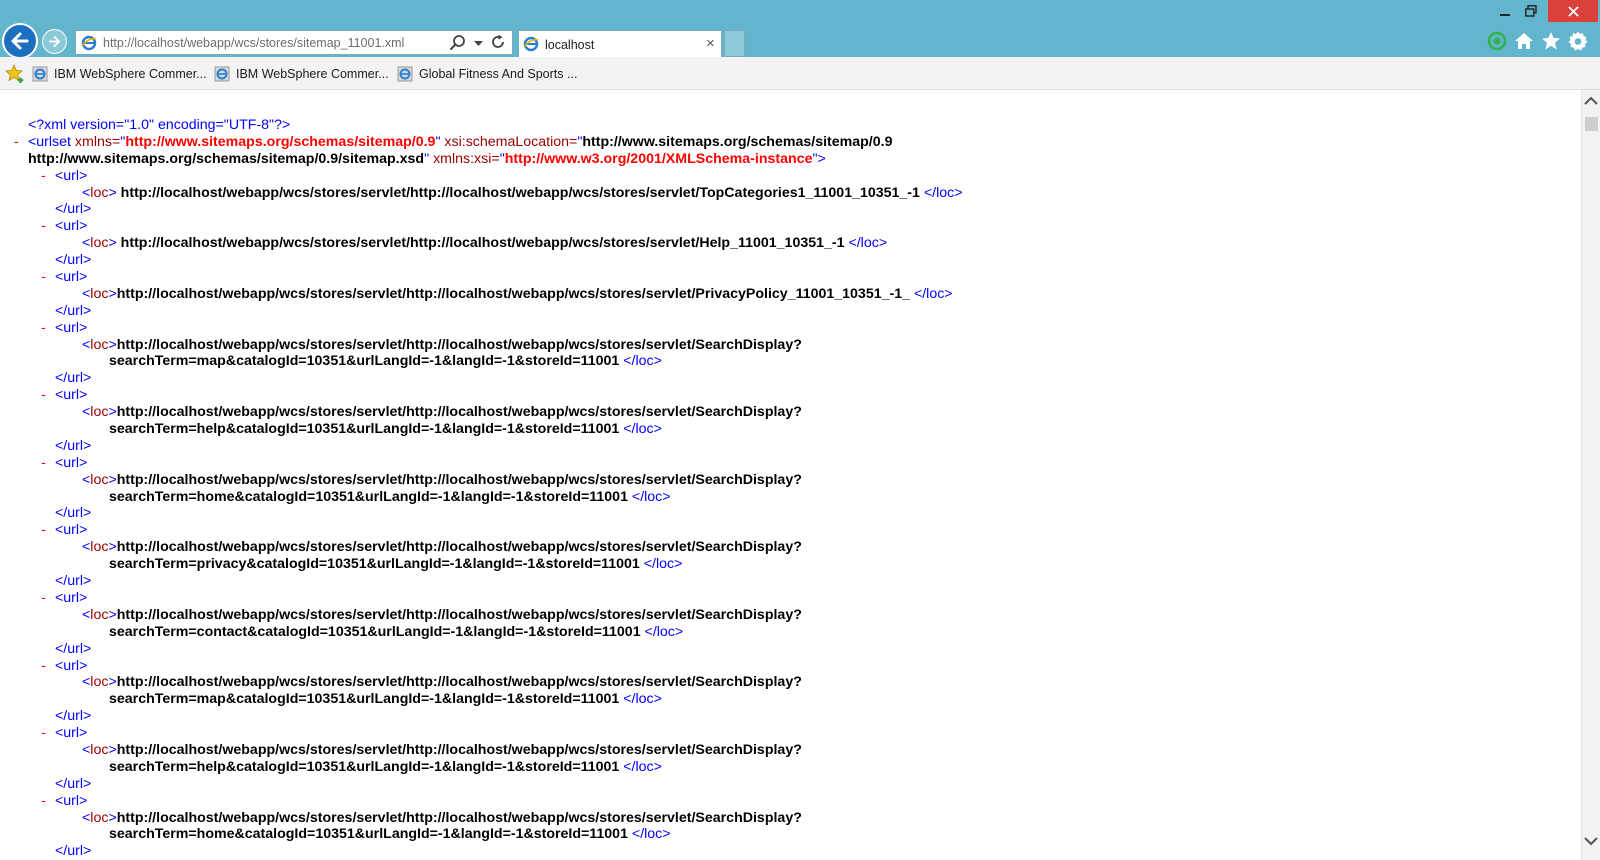  I want to click on vertical-scrollbar, so click(1590, 475).